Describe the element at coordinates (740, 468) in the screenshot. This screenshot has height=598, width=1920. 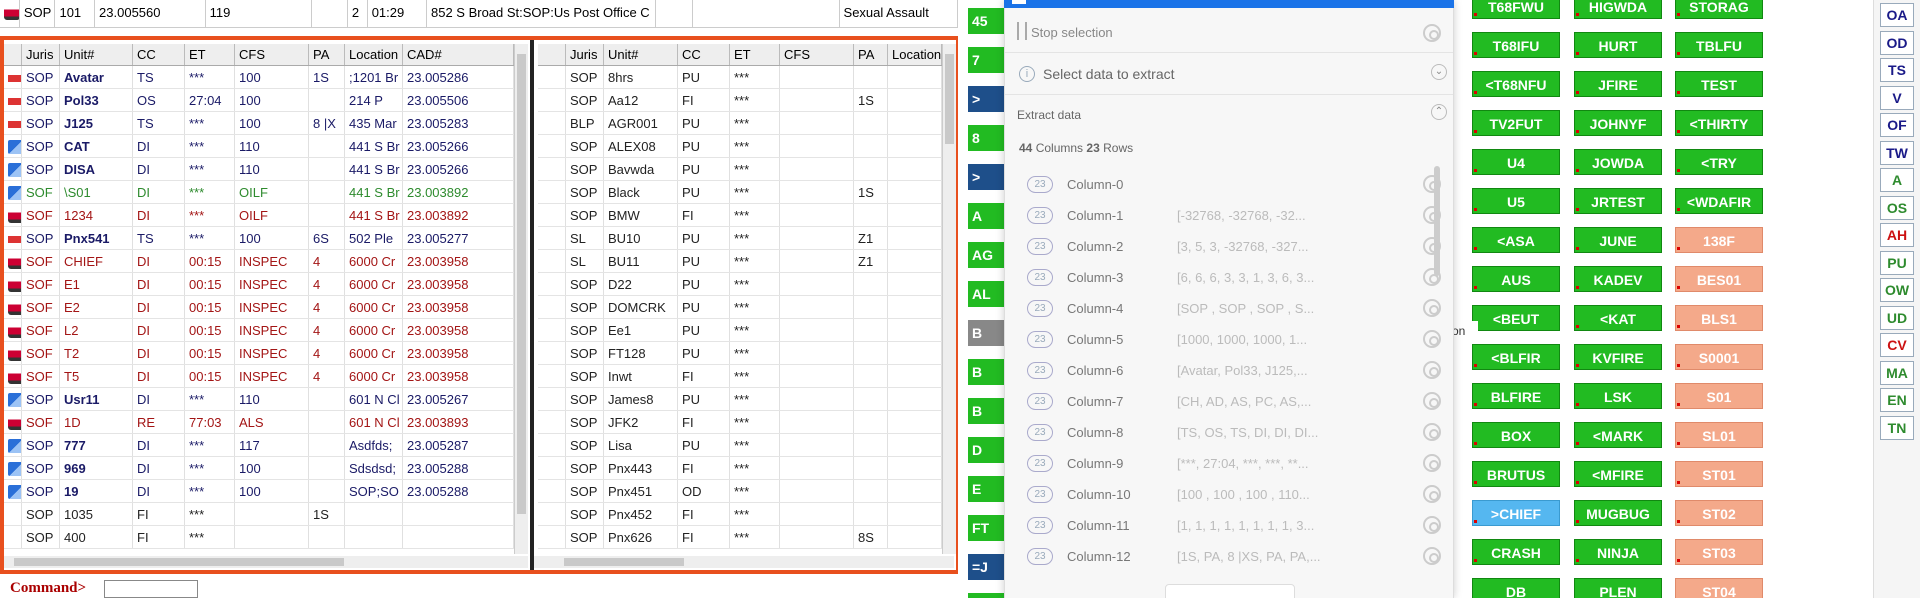
I see `table-row: SOP Pnx443 FI ***` at that location.